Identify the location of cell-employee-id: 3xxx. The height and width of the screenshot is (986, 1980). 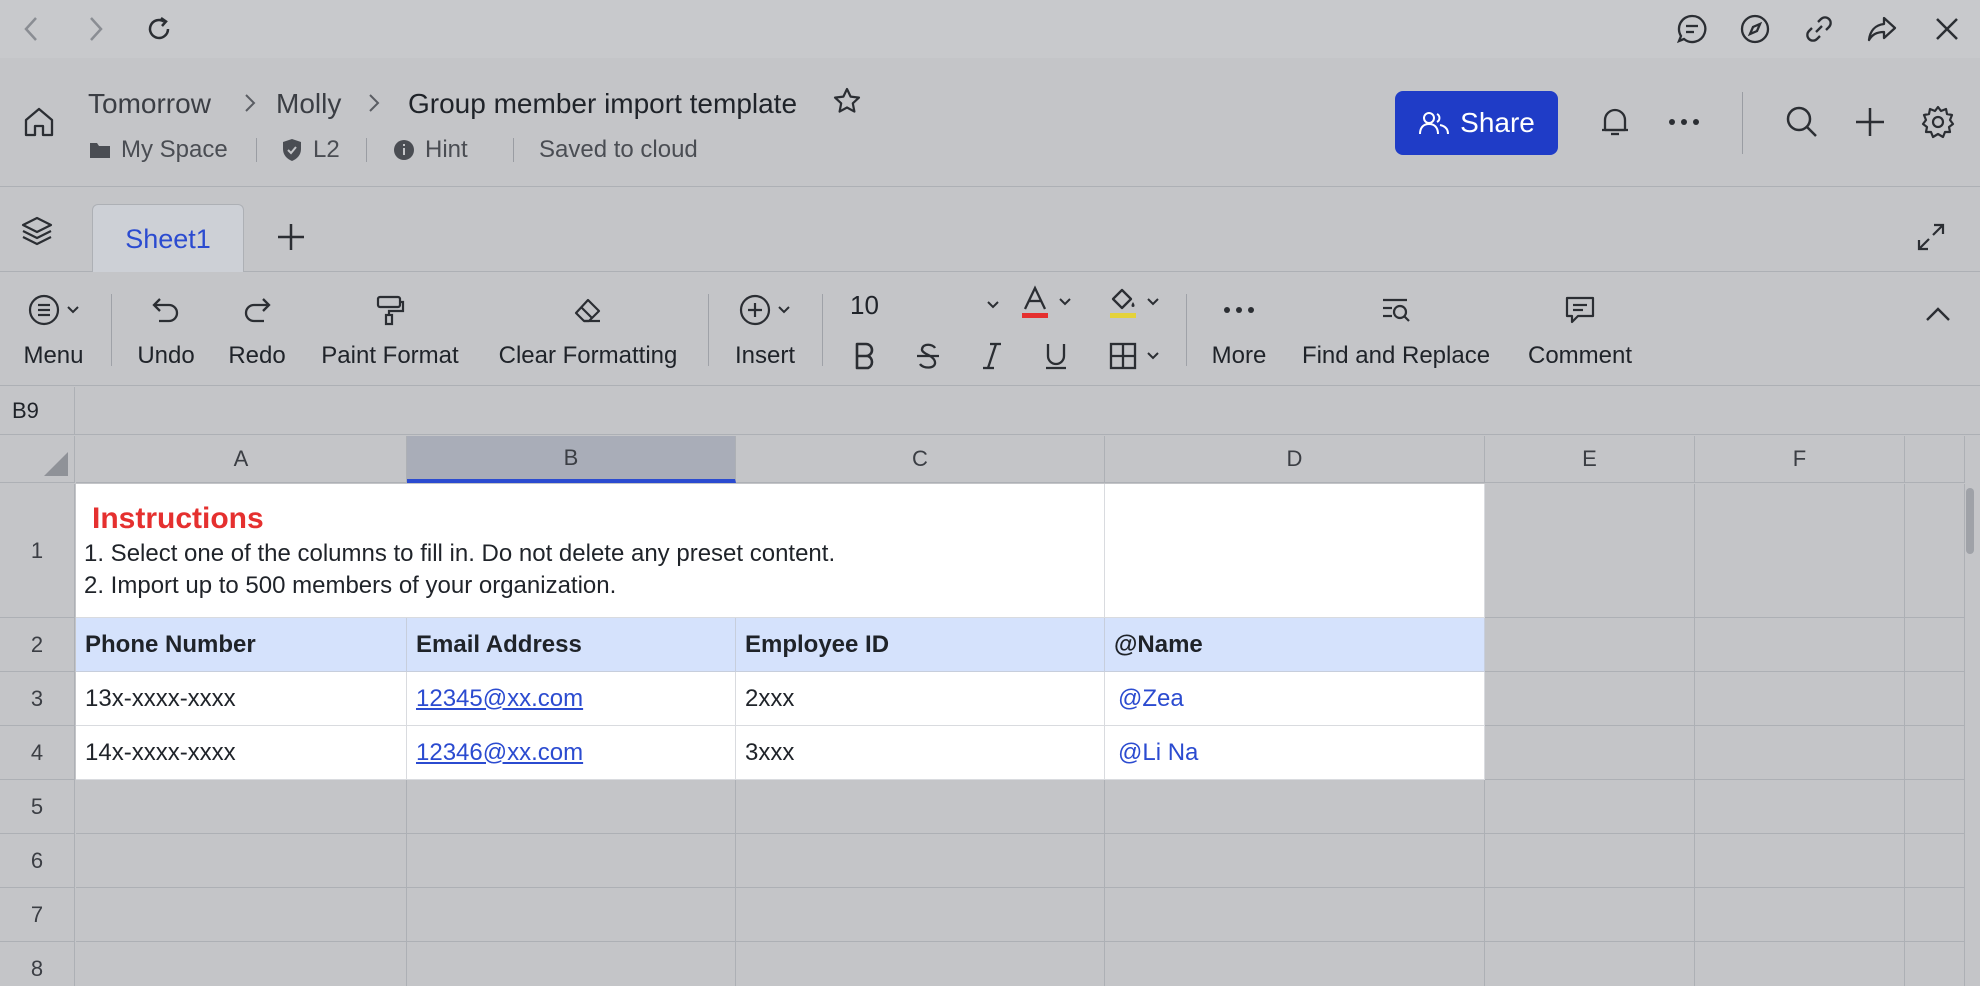
(920, 753).